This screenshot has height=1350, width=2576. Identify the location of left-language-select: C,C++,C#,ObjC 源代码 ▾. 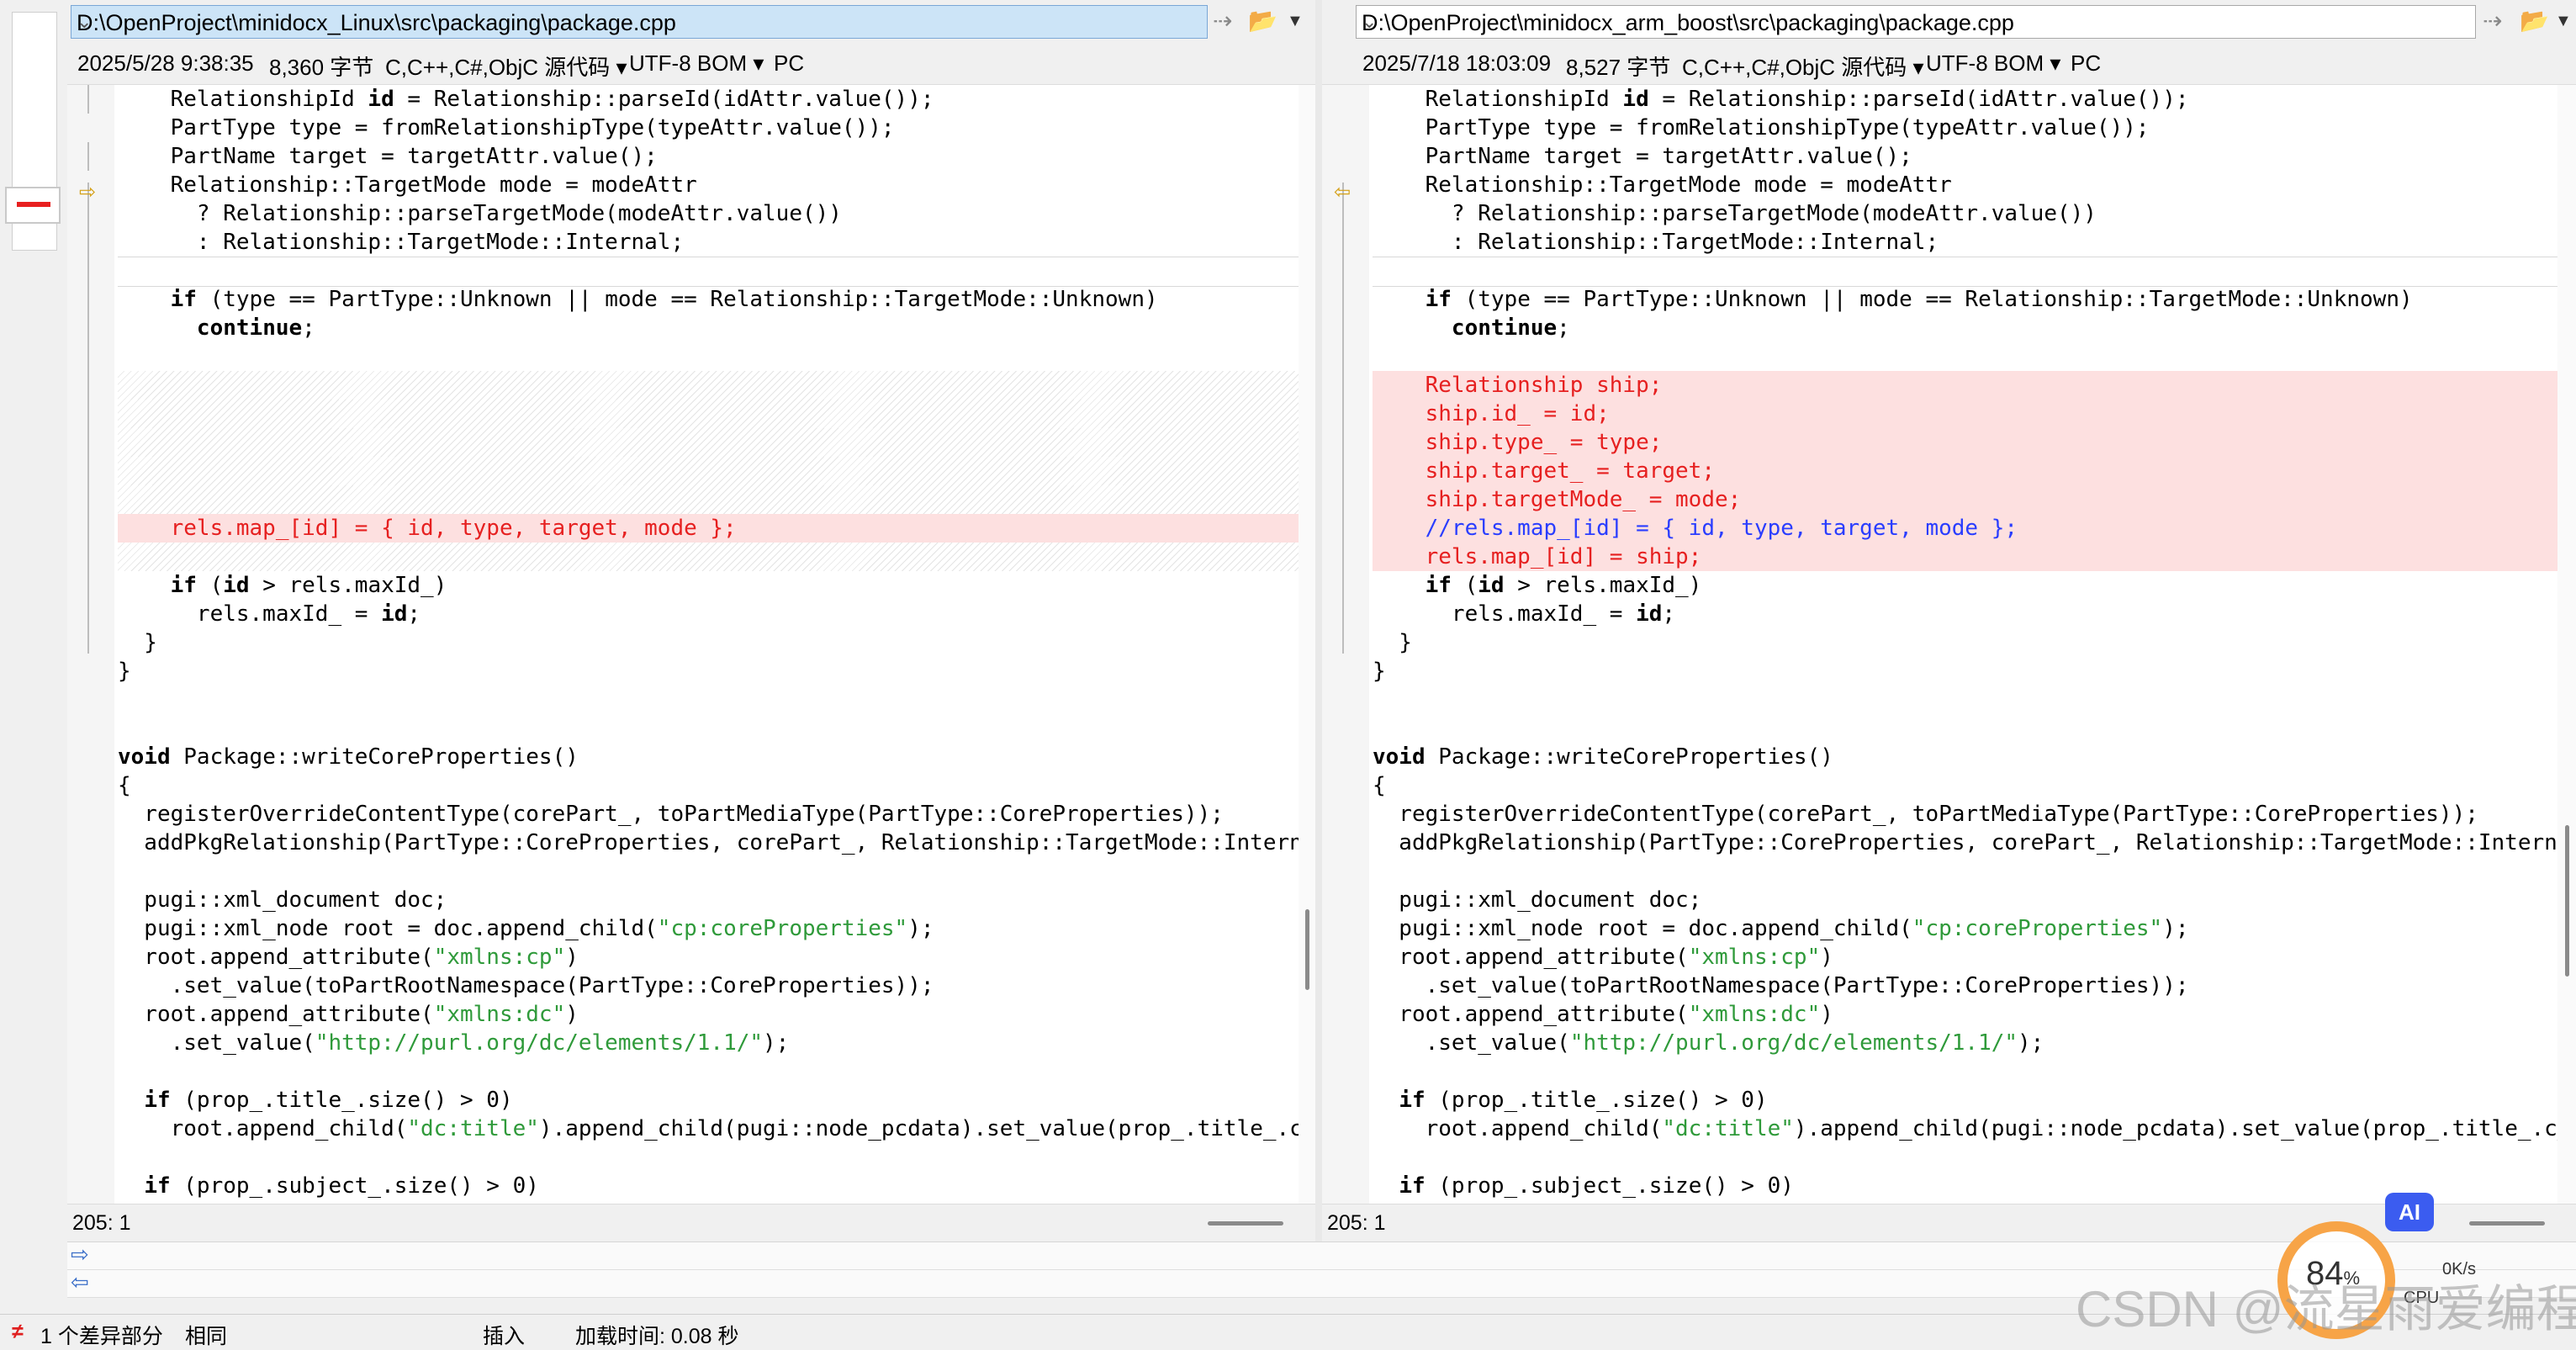
(506, 66).